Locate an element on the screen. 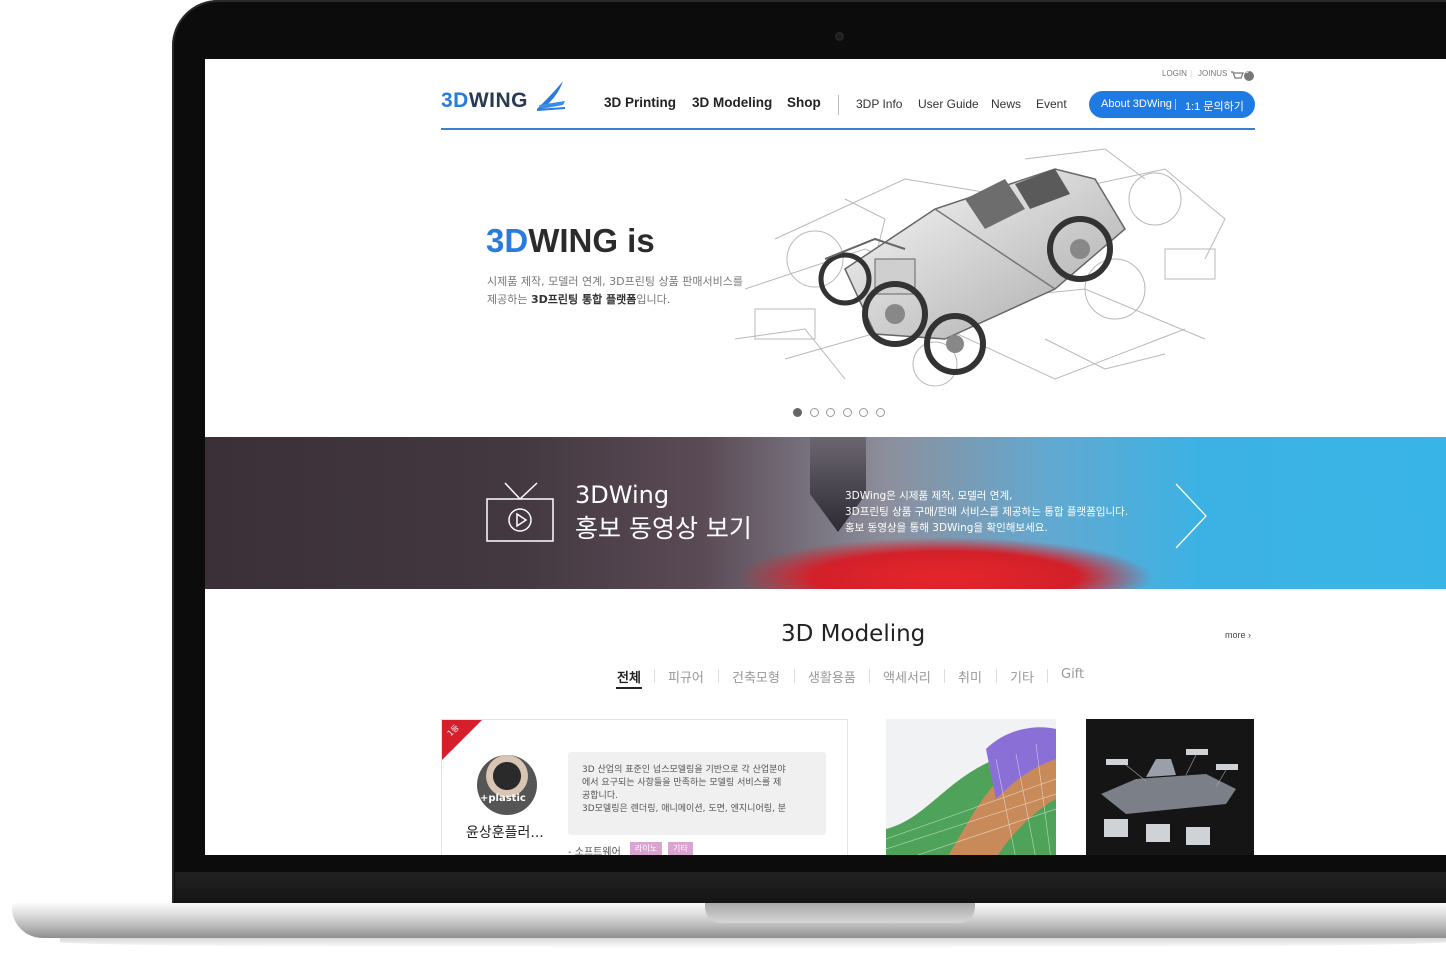 This screenshot has height=956, width=1446. wing-logo-icon is located at coordinates (551, 98).